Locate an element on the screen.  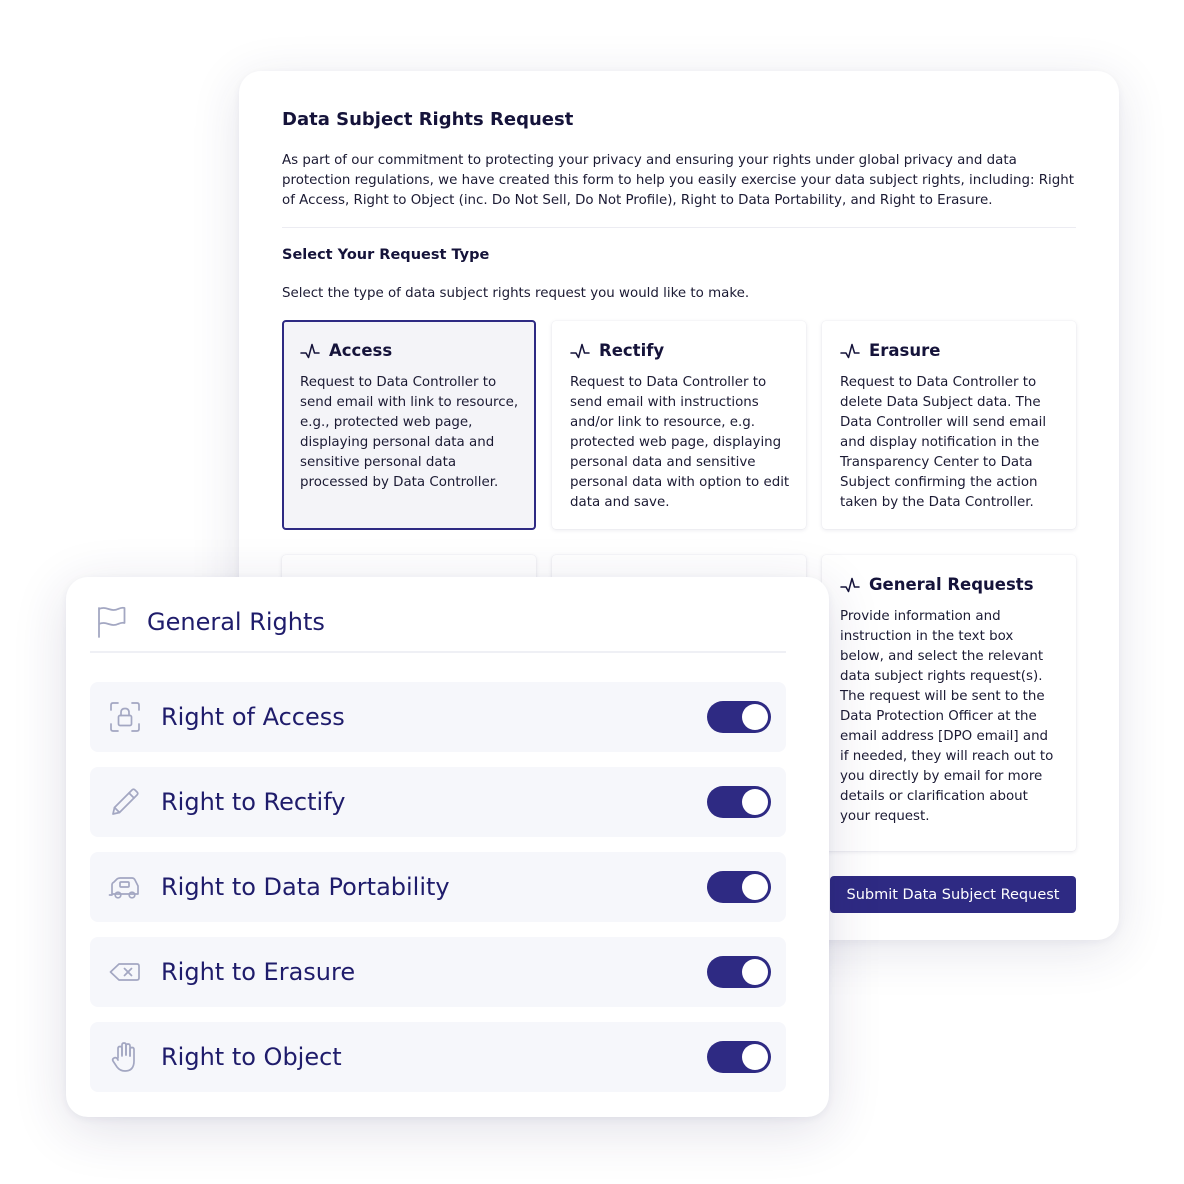
flag-icon is located at coordinates (112, 622).